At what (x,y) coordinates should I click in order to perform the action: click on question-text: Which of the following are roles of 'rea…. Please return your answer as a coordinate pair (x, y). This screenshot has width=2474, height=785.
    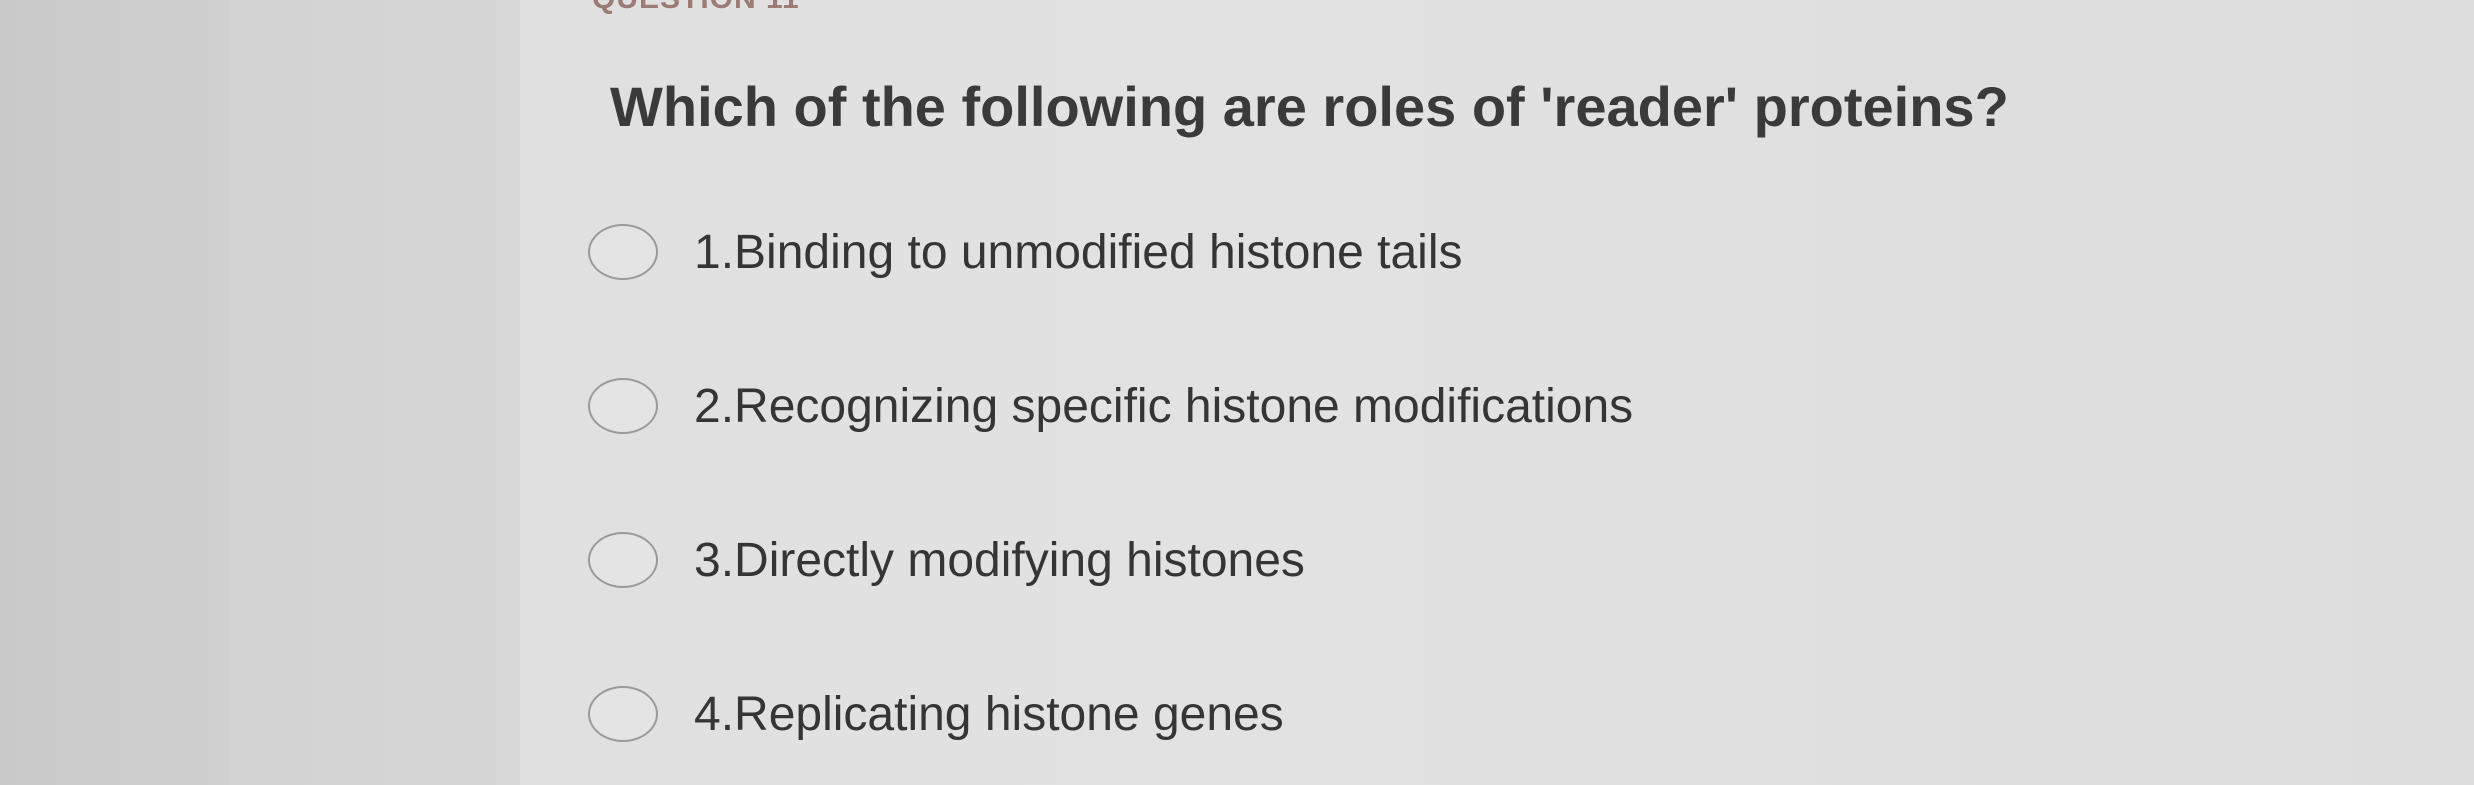
    Looking at the image, I should click on (1309, 106).